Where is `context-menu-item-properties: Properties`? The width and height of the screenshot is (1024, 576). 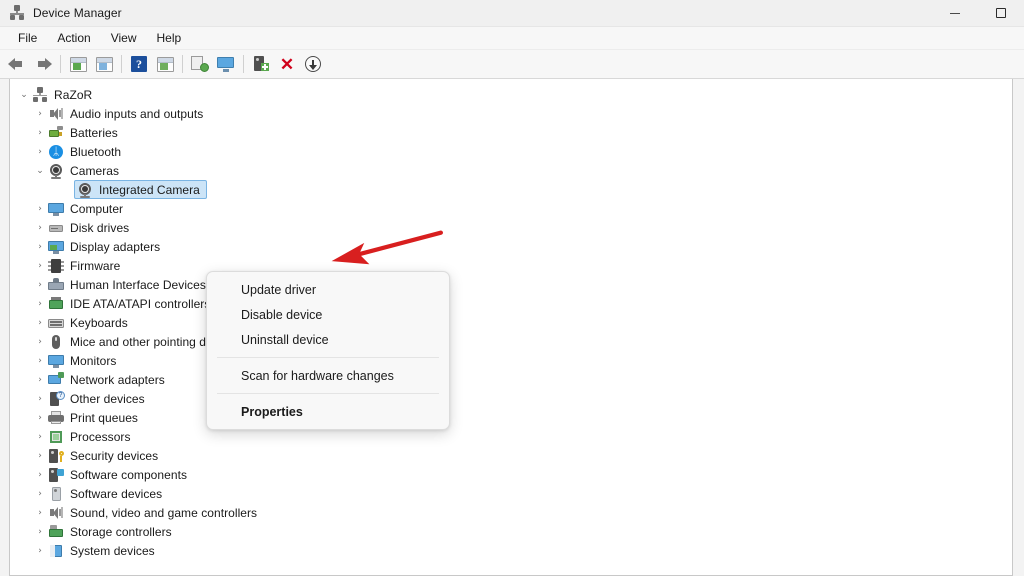 context-menu-item-properties: Properties is located at coordinates (328, 411).